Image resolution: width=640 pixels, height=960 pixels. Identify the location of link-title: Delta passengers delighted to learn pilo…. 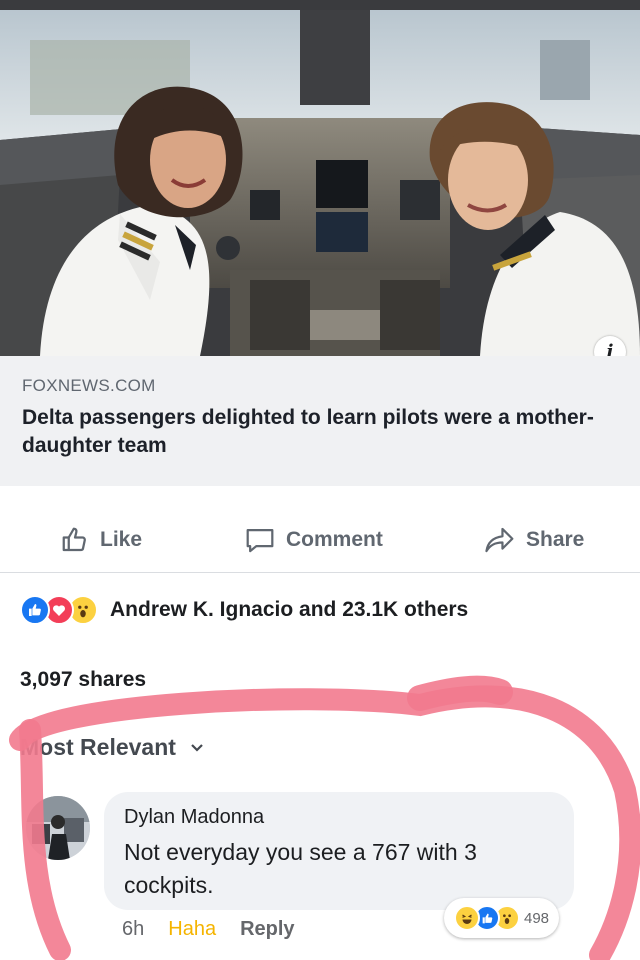
(317, 432).